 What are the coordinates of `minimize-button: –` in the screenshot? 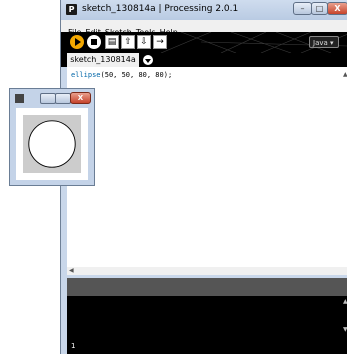 It's located at (302, 8).